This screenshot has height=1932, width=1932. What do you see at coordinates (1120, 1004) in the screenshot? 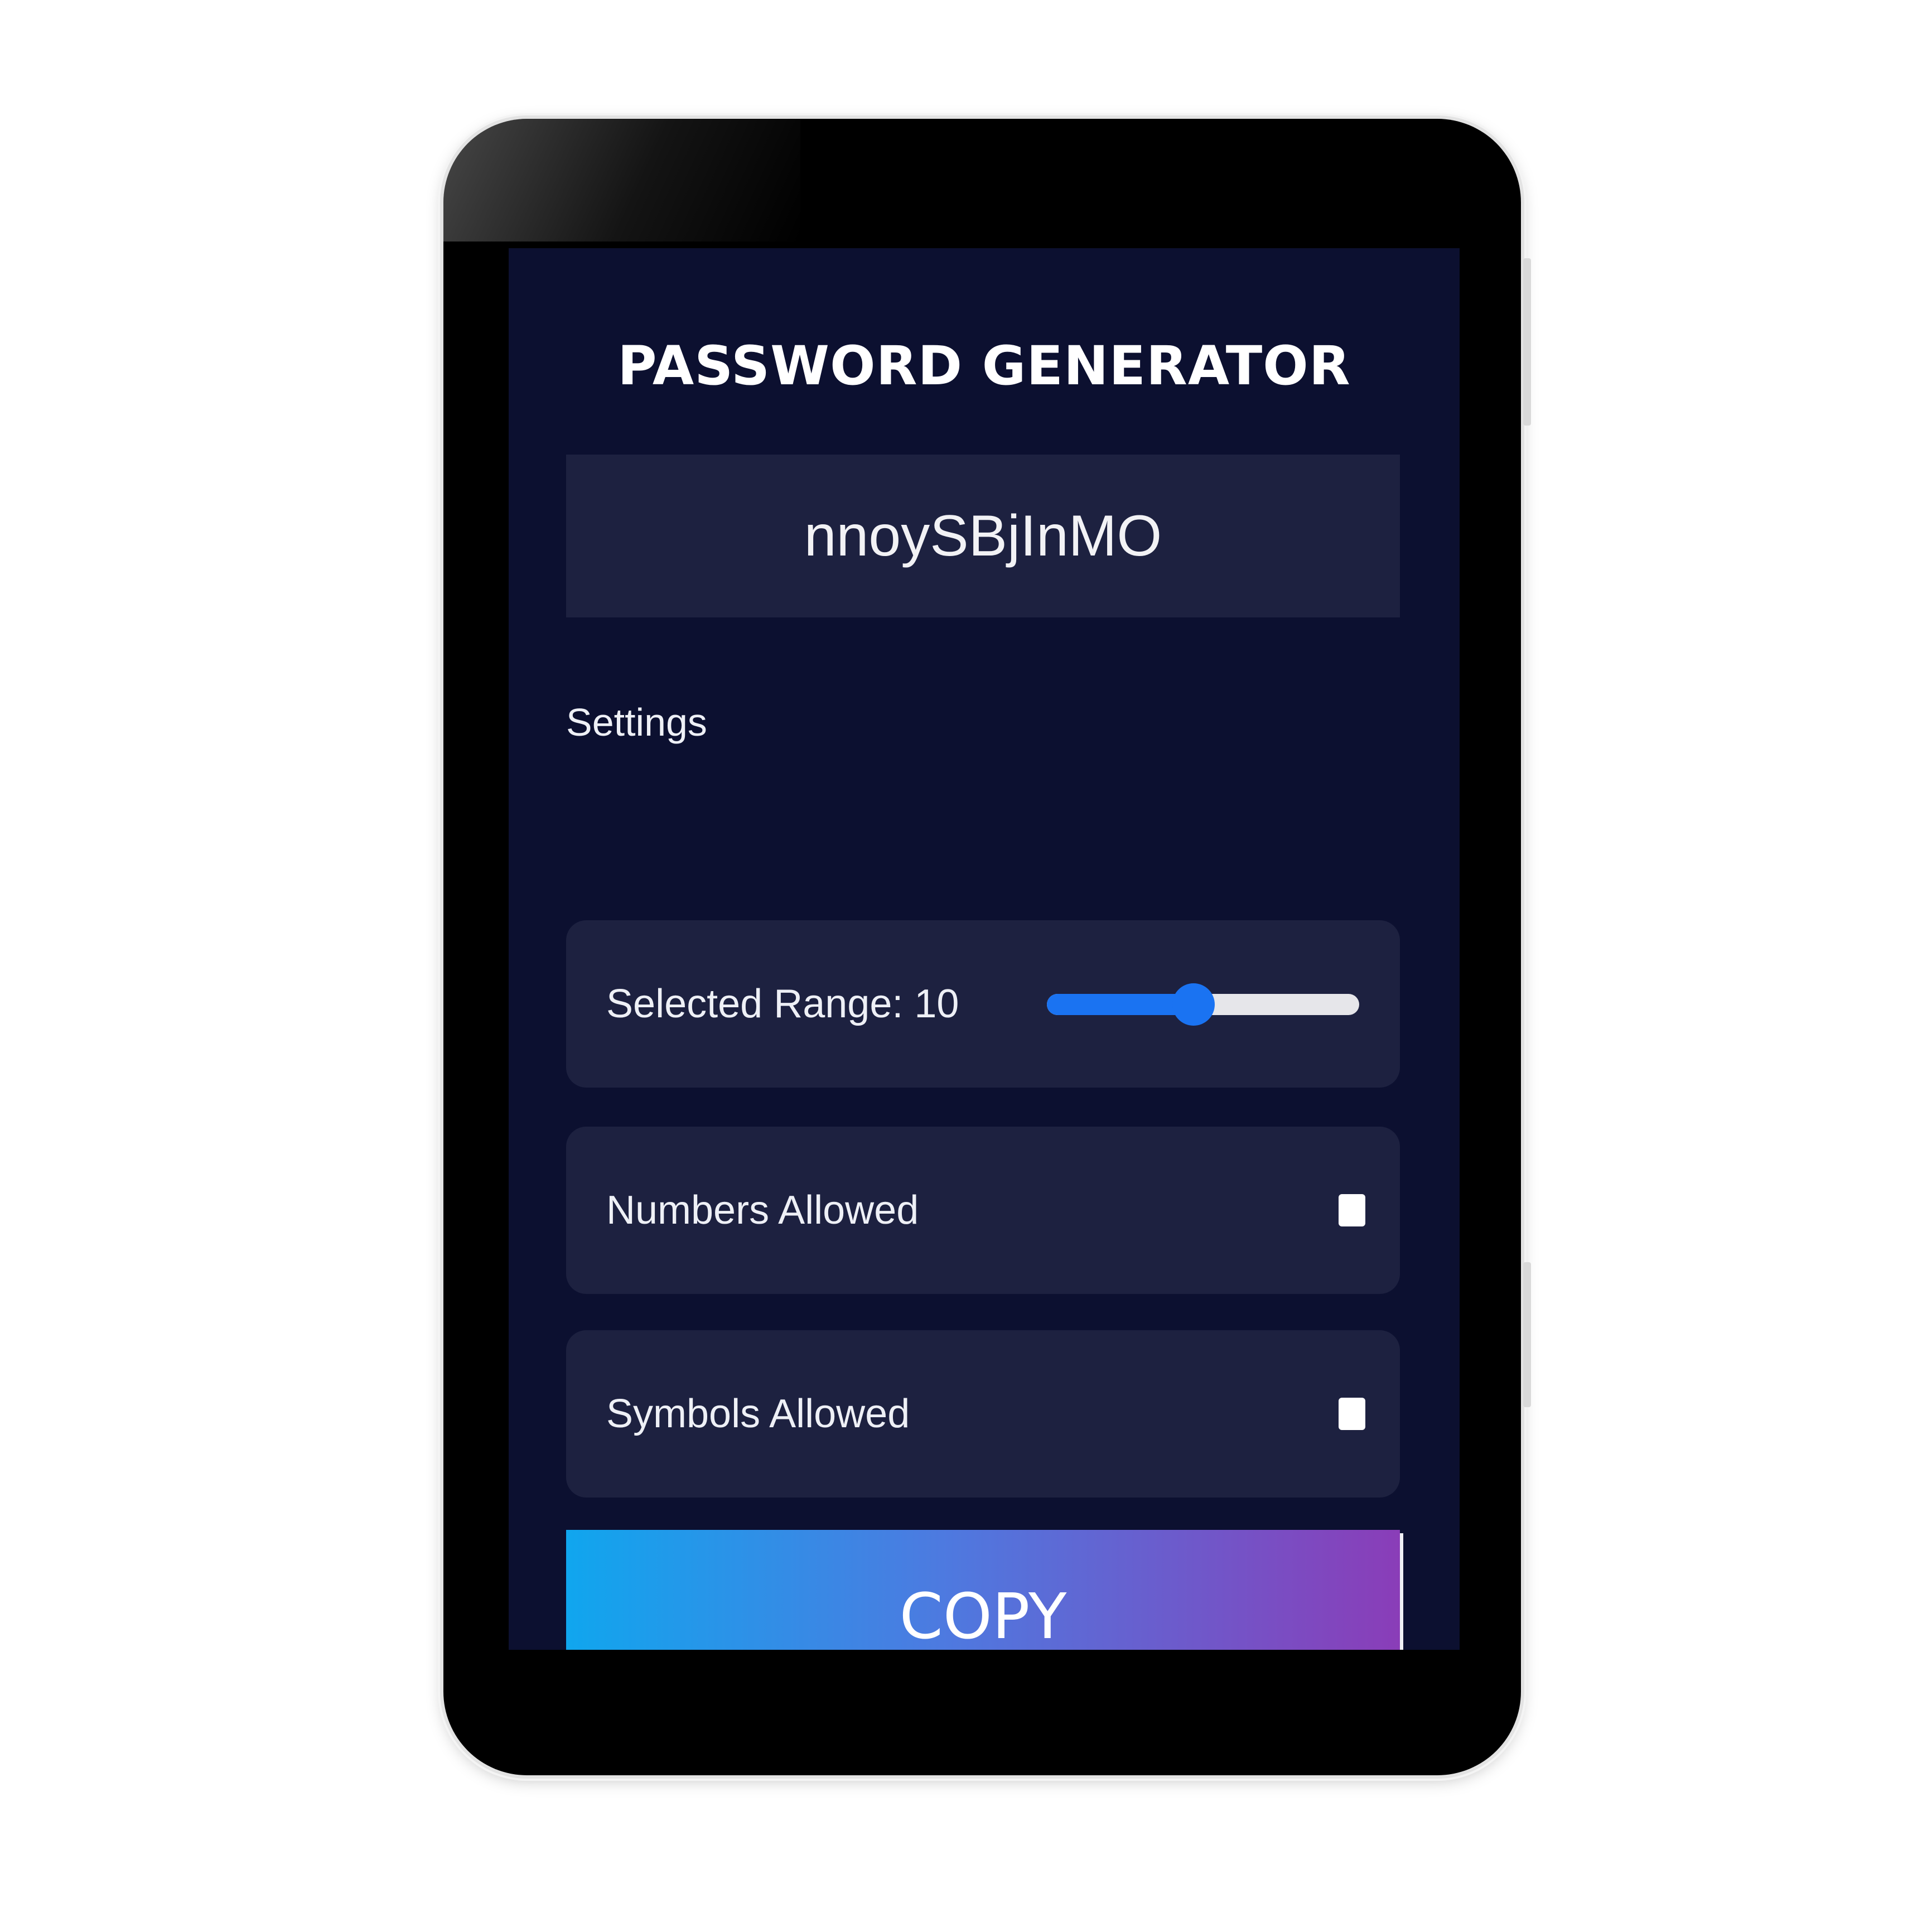
I see `slider-fill` at bounding box center [1120, 1004].